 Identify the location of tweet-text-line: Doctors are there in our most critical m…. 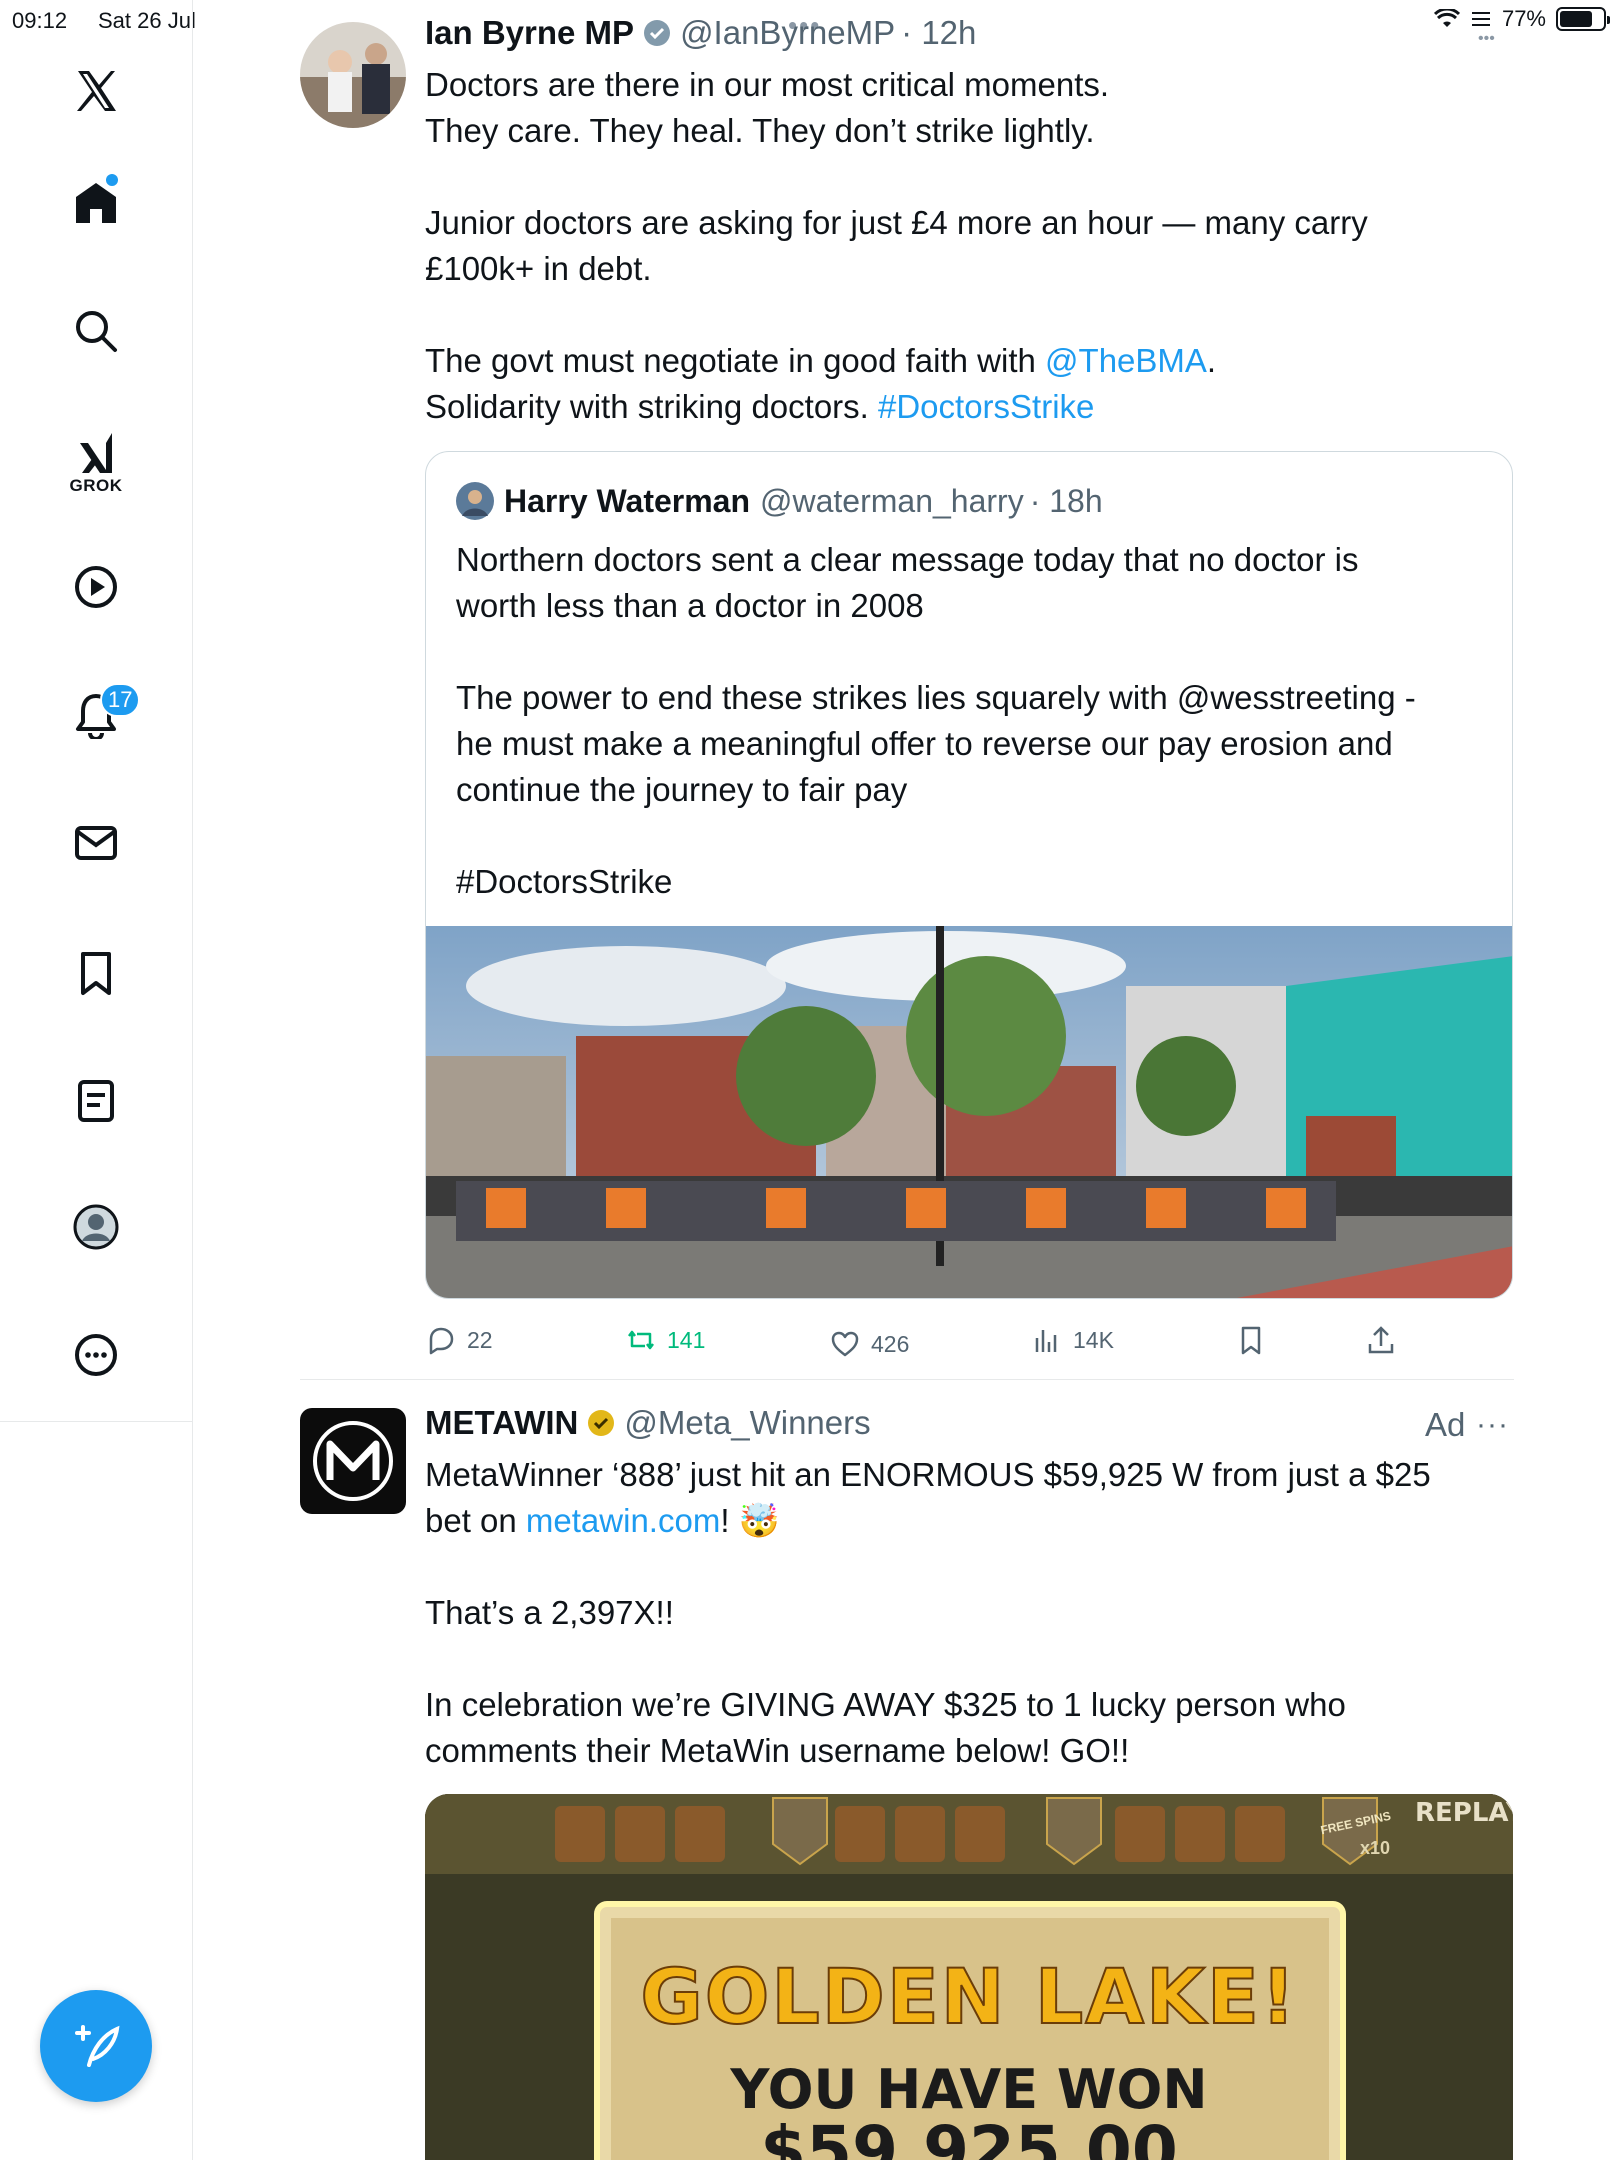
(767, 84).